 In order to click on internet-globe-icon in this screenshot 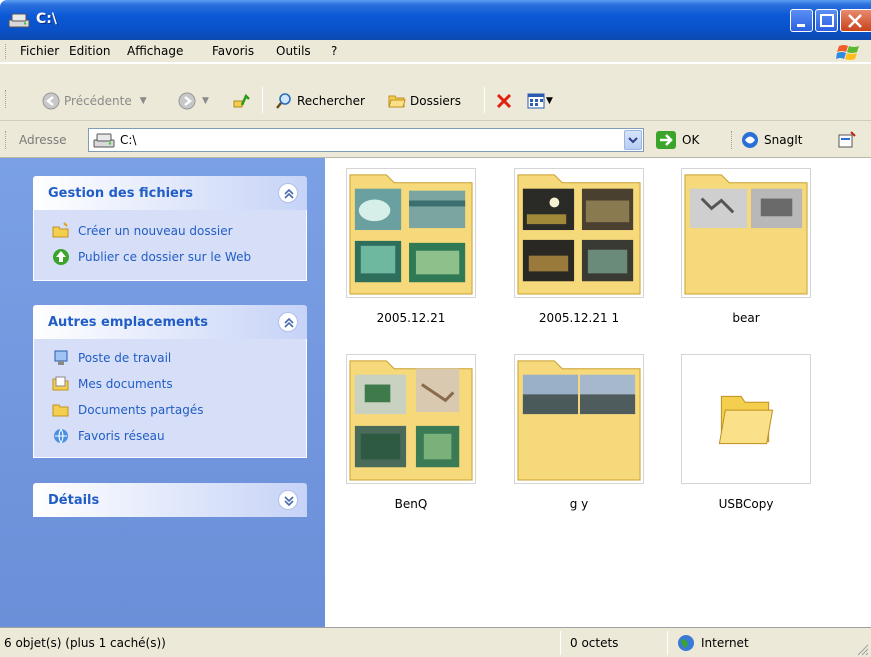, I will do `click(686, 643)`.